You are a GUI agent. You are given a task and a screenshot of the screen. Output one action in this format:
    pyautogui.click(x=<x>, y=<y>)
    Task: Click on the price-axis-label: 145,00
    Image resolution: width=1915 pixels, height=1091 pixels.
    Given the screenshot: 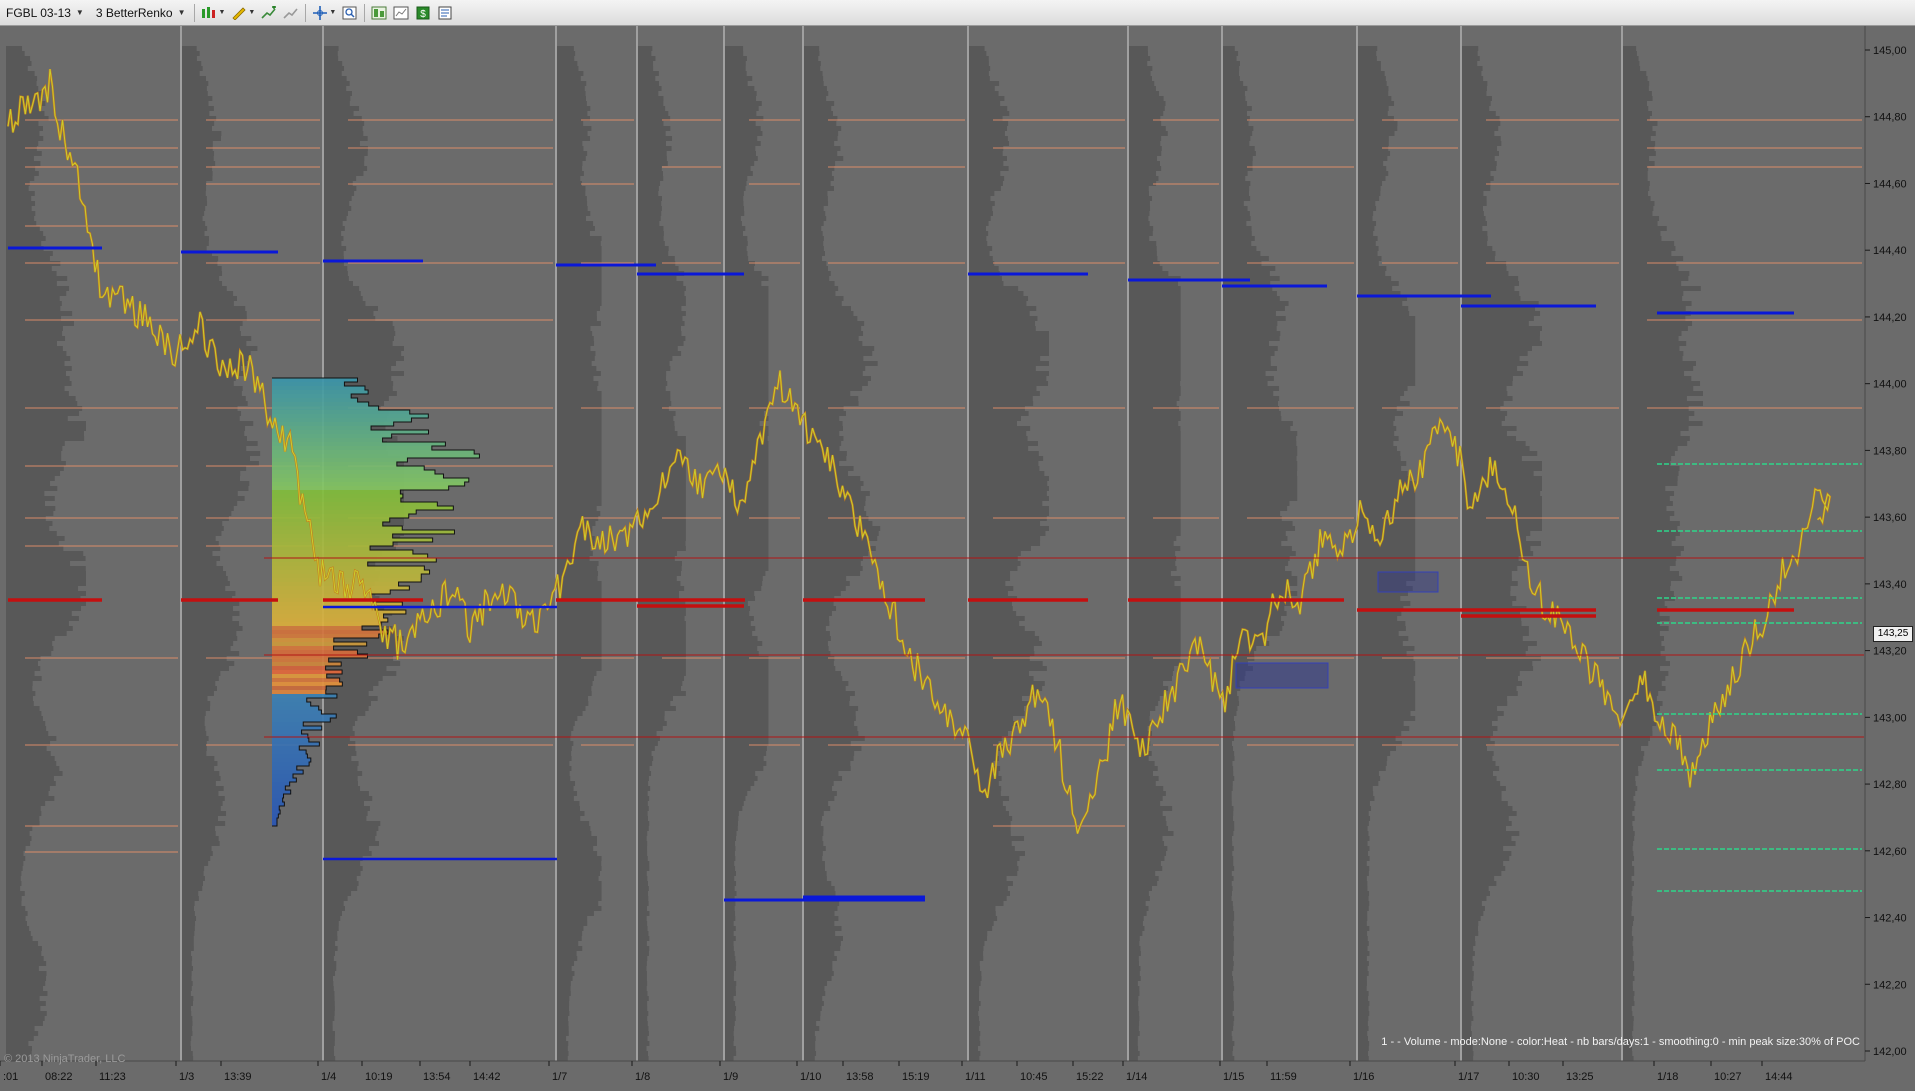 What is the action you would take?
    pyautogui.click(x=1890, y=51)
    